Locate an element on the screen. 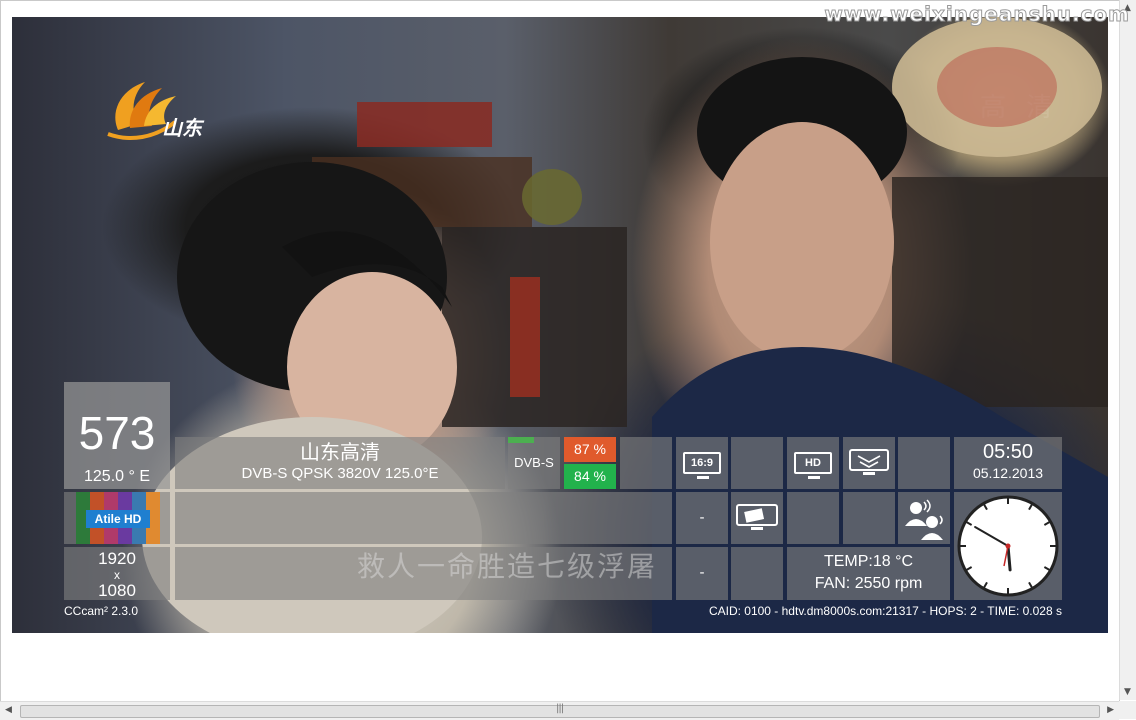  channel-name: 山东高清 is located at coordinates (340, 452).